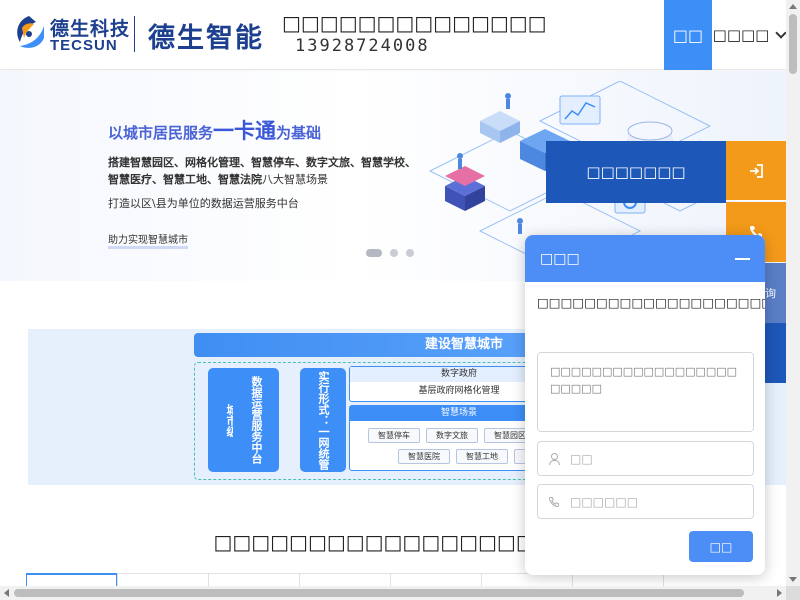 This screenshot has height=600, width=800. I want to click on scroll-right-icon, so click(779, 593).